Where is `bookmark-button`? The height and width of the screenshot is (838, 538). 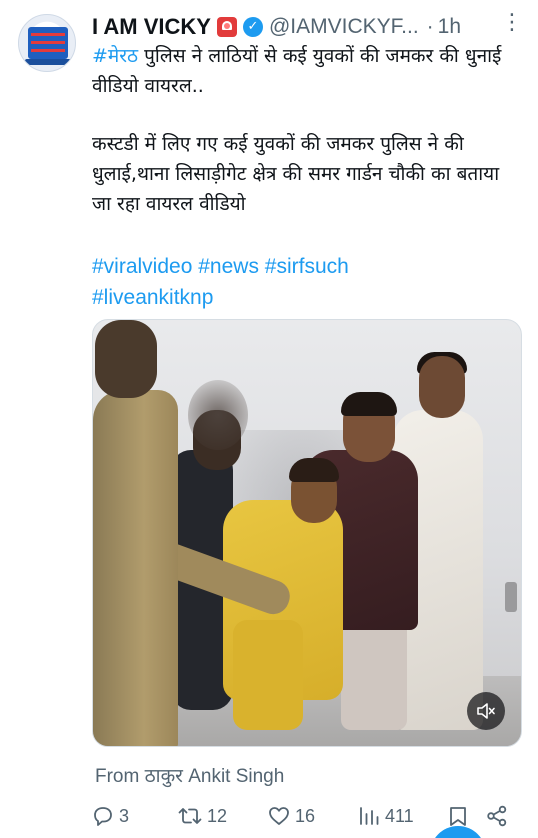
bookmark-button is located at coordinates (458, 819).